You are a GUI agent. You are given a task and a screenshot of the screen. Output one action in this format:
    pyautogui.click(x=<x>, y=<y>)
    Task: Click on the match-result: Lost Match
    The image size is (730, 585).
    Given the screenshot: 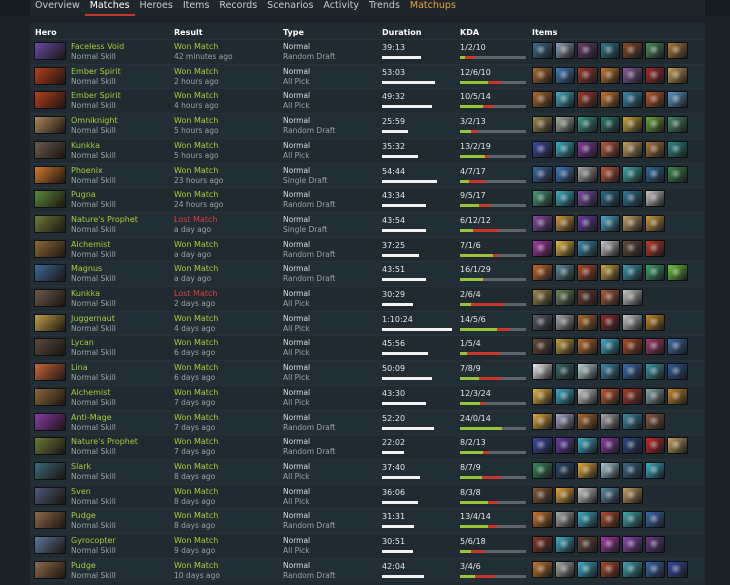 What is the action you would take?
    pyautogui.click(x=195, y=219)
    